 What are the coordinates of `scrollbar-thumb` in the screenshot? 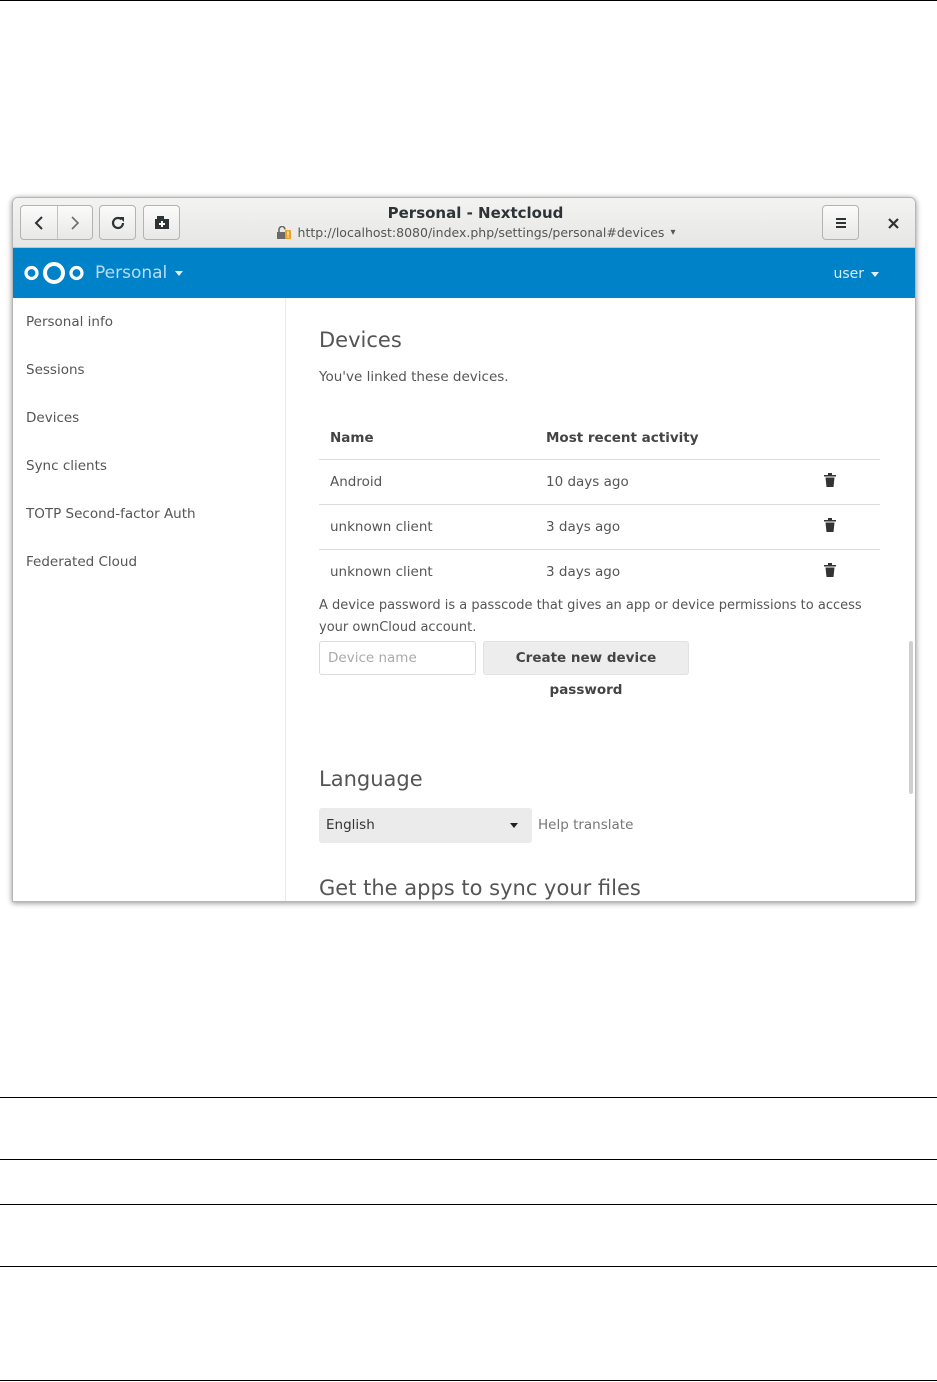 It's located at (911, 717).